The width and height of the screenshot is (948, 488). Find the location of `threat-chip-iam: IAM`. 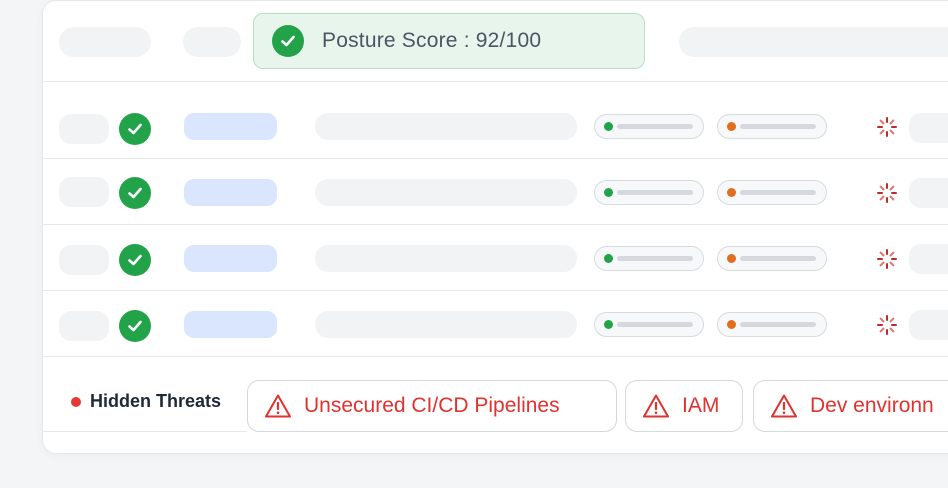

threat-chip-iam: IAM is located at coordinates (684, 406).